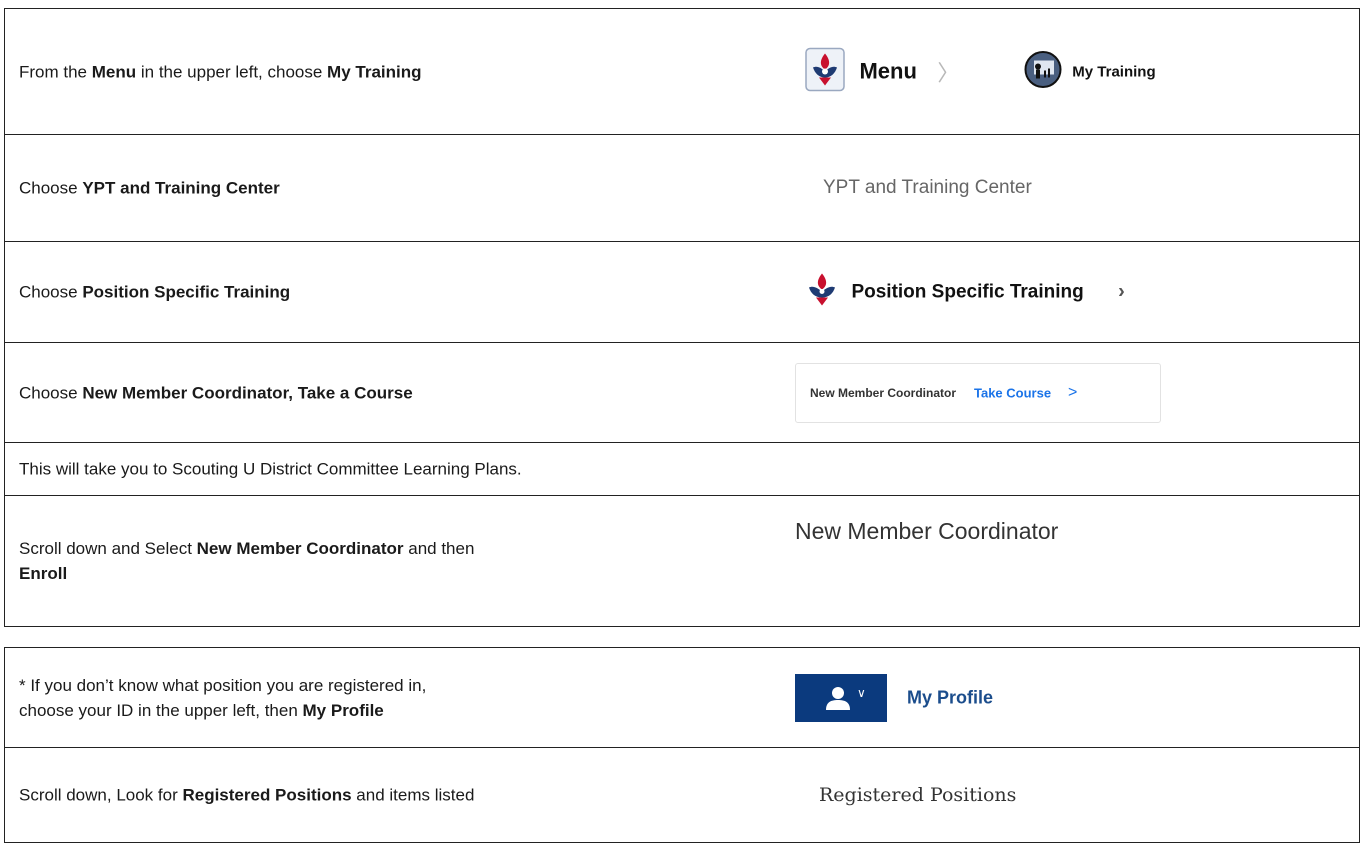 The image size is (1364, 844). I want to click on take-course-bold: New Member Coordinator, Take a Course, so click(247, 392).